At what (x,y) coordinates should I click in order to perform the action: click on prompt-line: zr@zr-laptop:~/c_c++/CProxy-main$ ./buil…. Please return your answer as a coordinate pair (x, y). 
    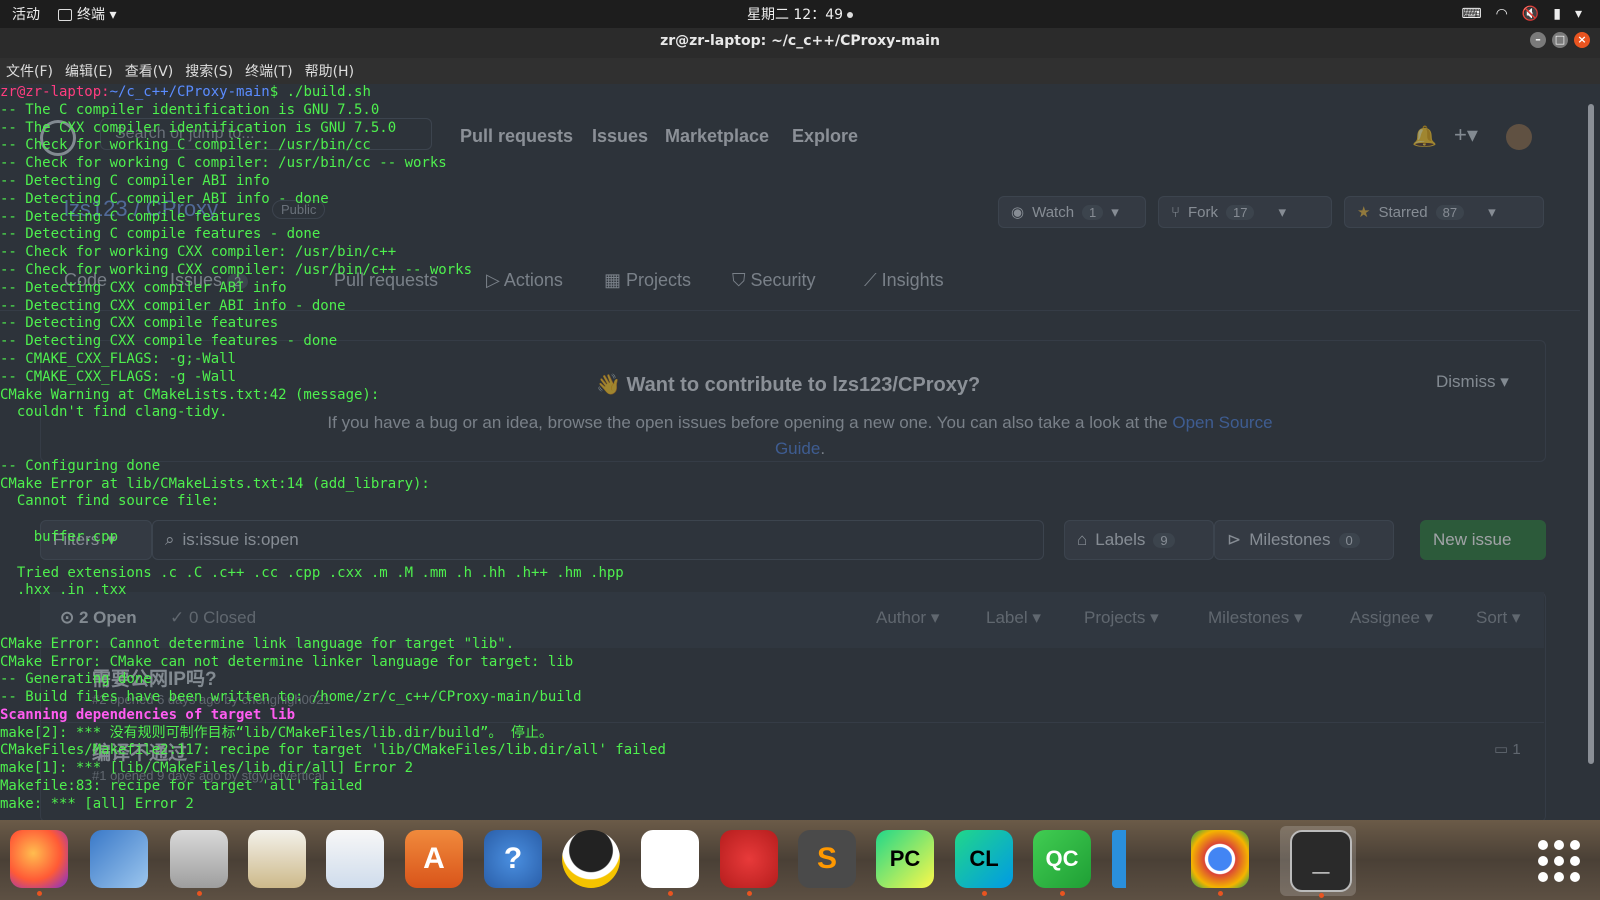
    Looking at the image, I should click on (185, 92).